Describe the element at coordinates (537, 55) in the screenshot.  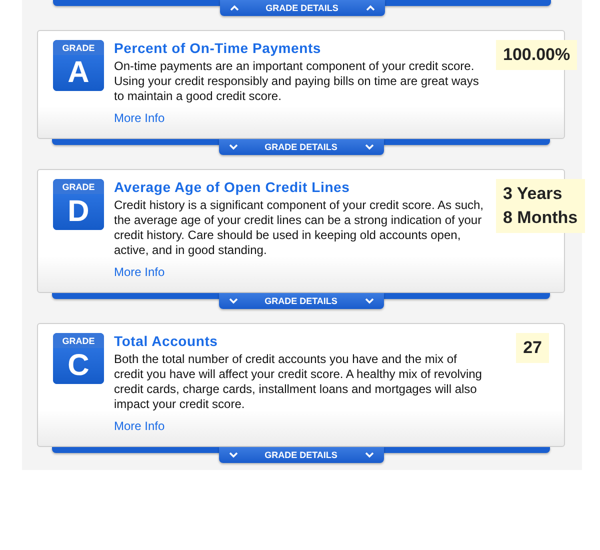
I see `factor-value: 100.00%` at that location.